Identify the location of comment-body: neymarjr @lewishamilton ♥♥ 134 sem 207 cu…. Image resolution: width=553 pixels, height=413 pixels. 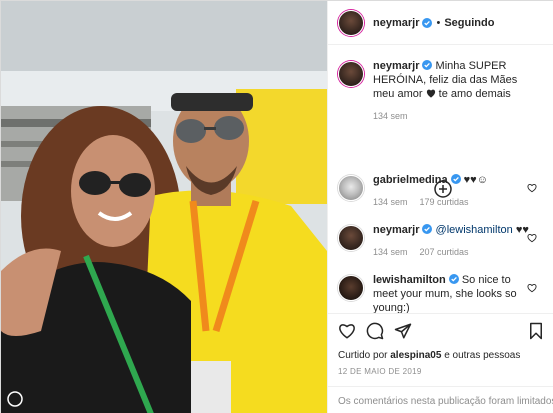
(453, 241).